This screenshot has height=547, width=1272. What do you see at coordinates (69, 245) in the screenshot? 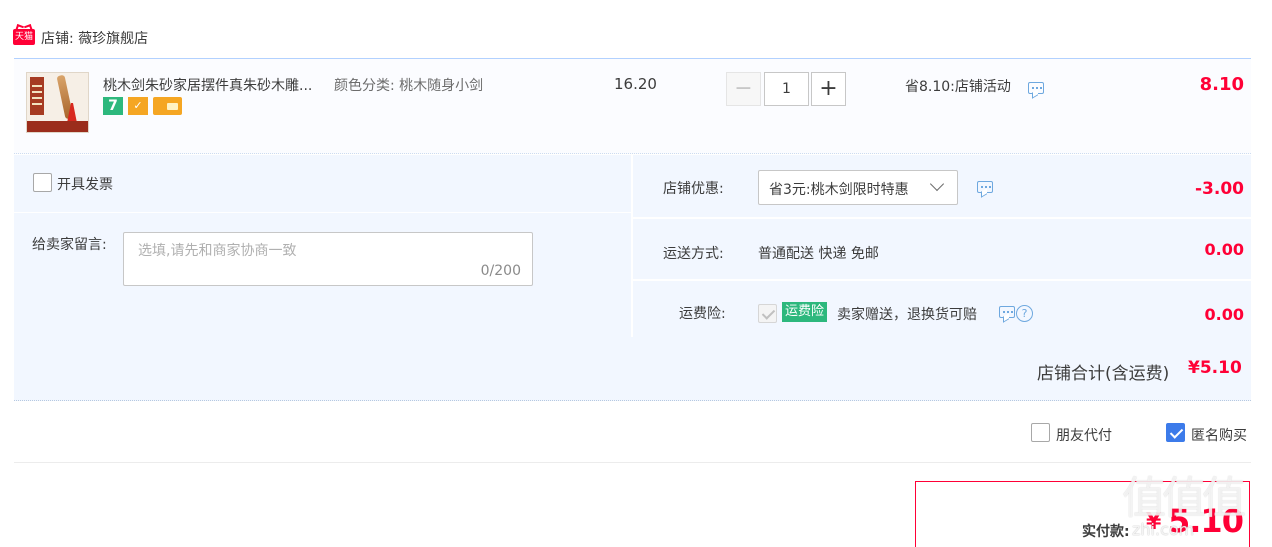
I see `message-label: 给卖家留言:` at bounding box center [69, 245].